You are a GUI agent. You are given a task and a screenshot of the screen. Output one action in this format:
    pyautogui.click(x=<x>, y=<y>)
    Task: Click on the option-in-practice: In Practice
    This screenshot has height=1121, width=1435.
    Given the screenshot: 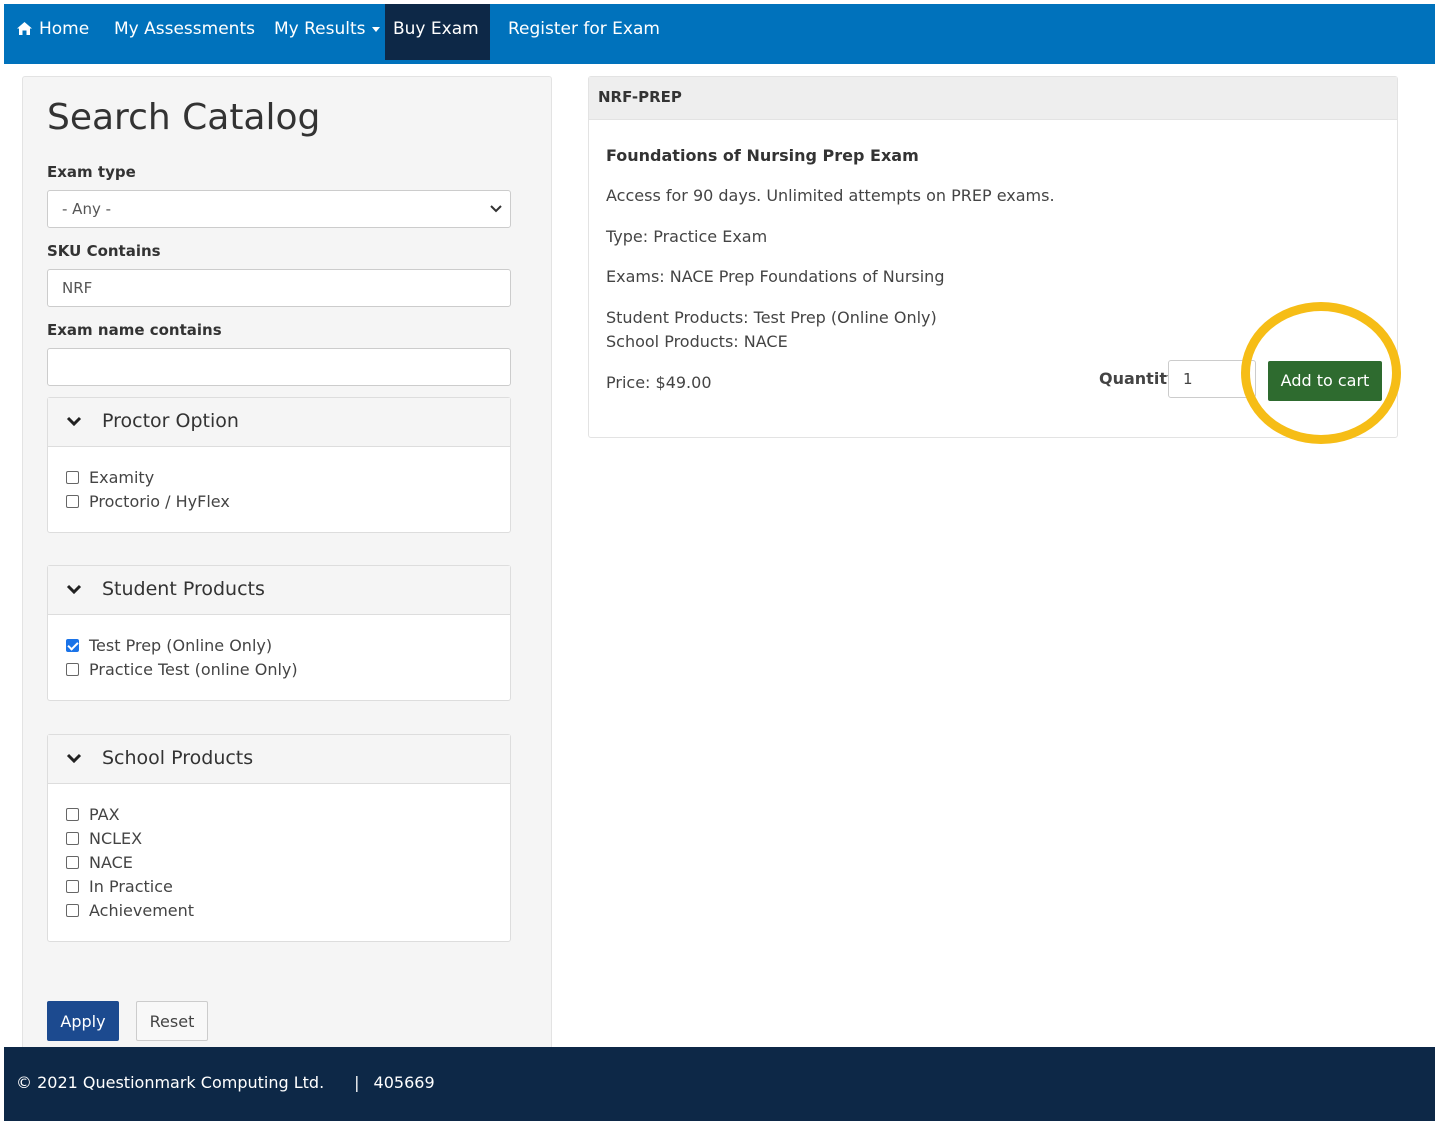 What is the action you would take?
    pyautogui.click(x=119, y=886)
    